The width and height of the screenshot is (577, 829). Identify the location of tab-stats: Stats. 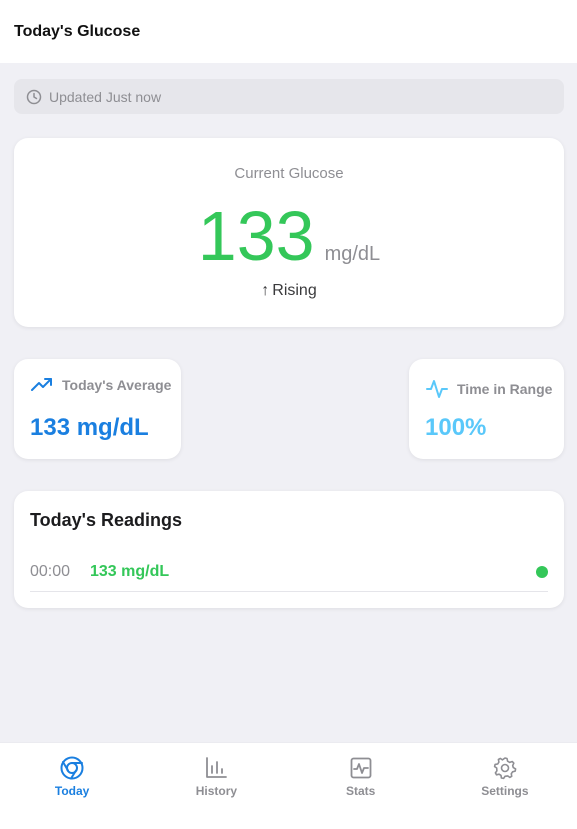
(361, 786).